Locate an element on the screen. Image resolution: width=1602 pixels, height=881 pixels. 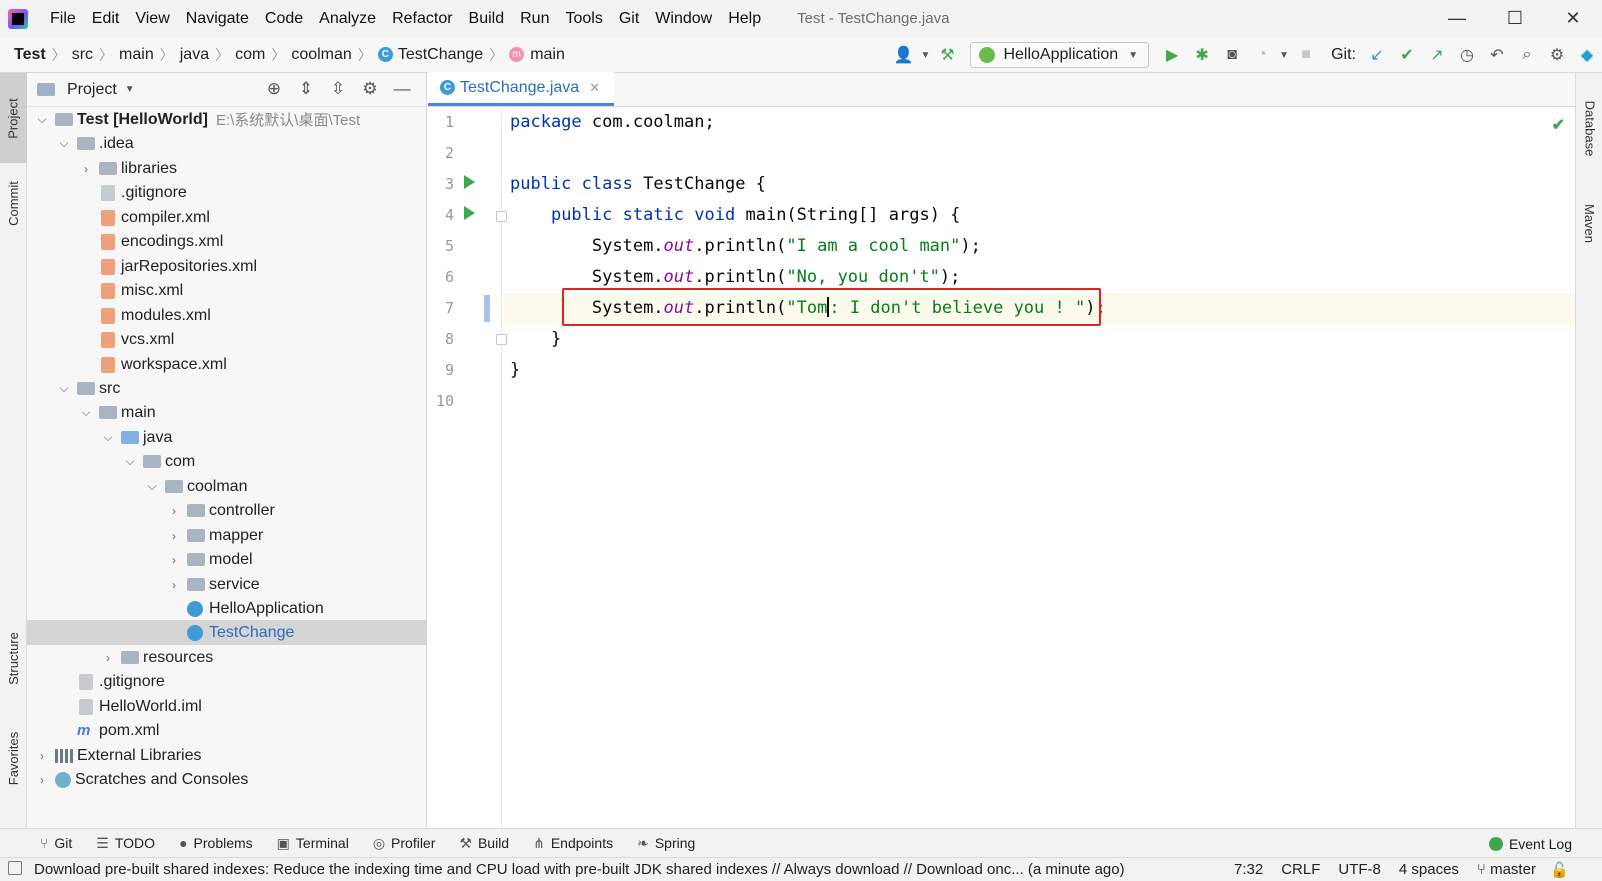
tree-item: compiler.xml is located at coordinates (227, 217).